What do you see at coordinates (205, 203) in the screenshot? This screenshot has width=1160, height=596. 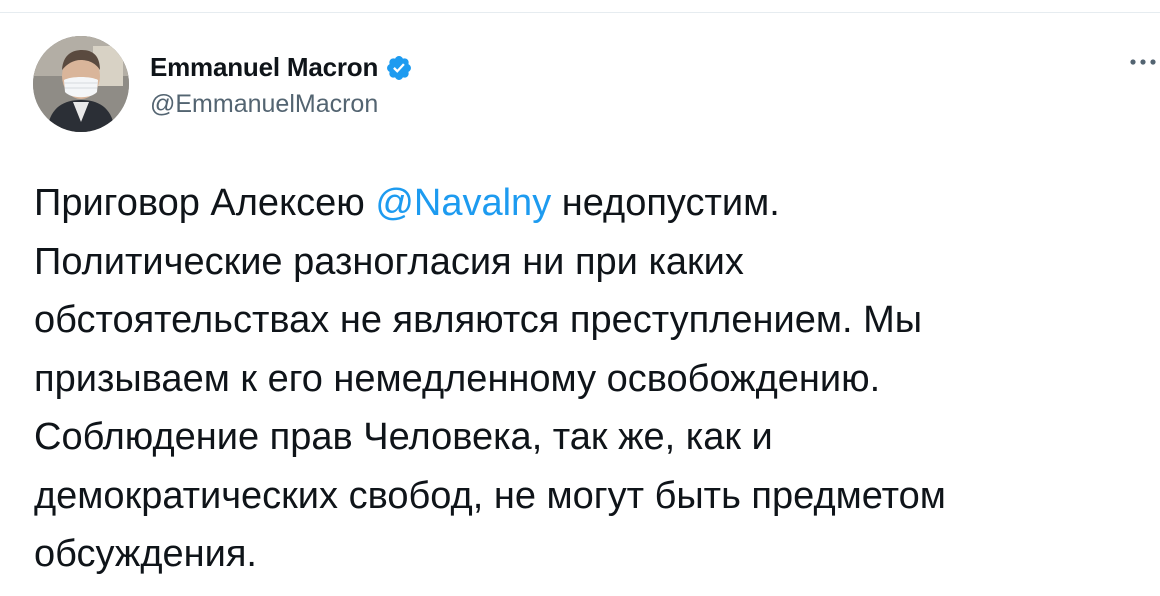 I see `tweet-text-start: Приговор Алексею` at bounding box center [205, 203].